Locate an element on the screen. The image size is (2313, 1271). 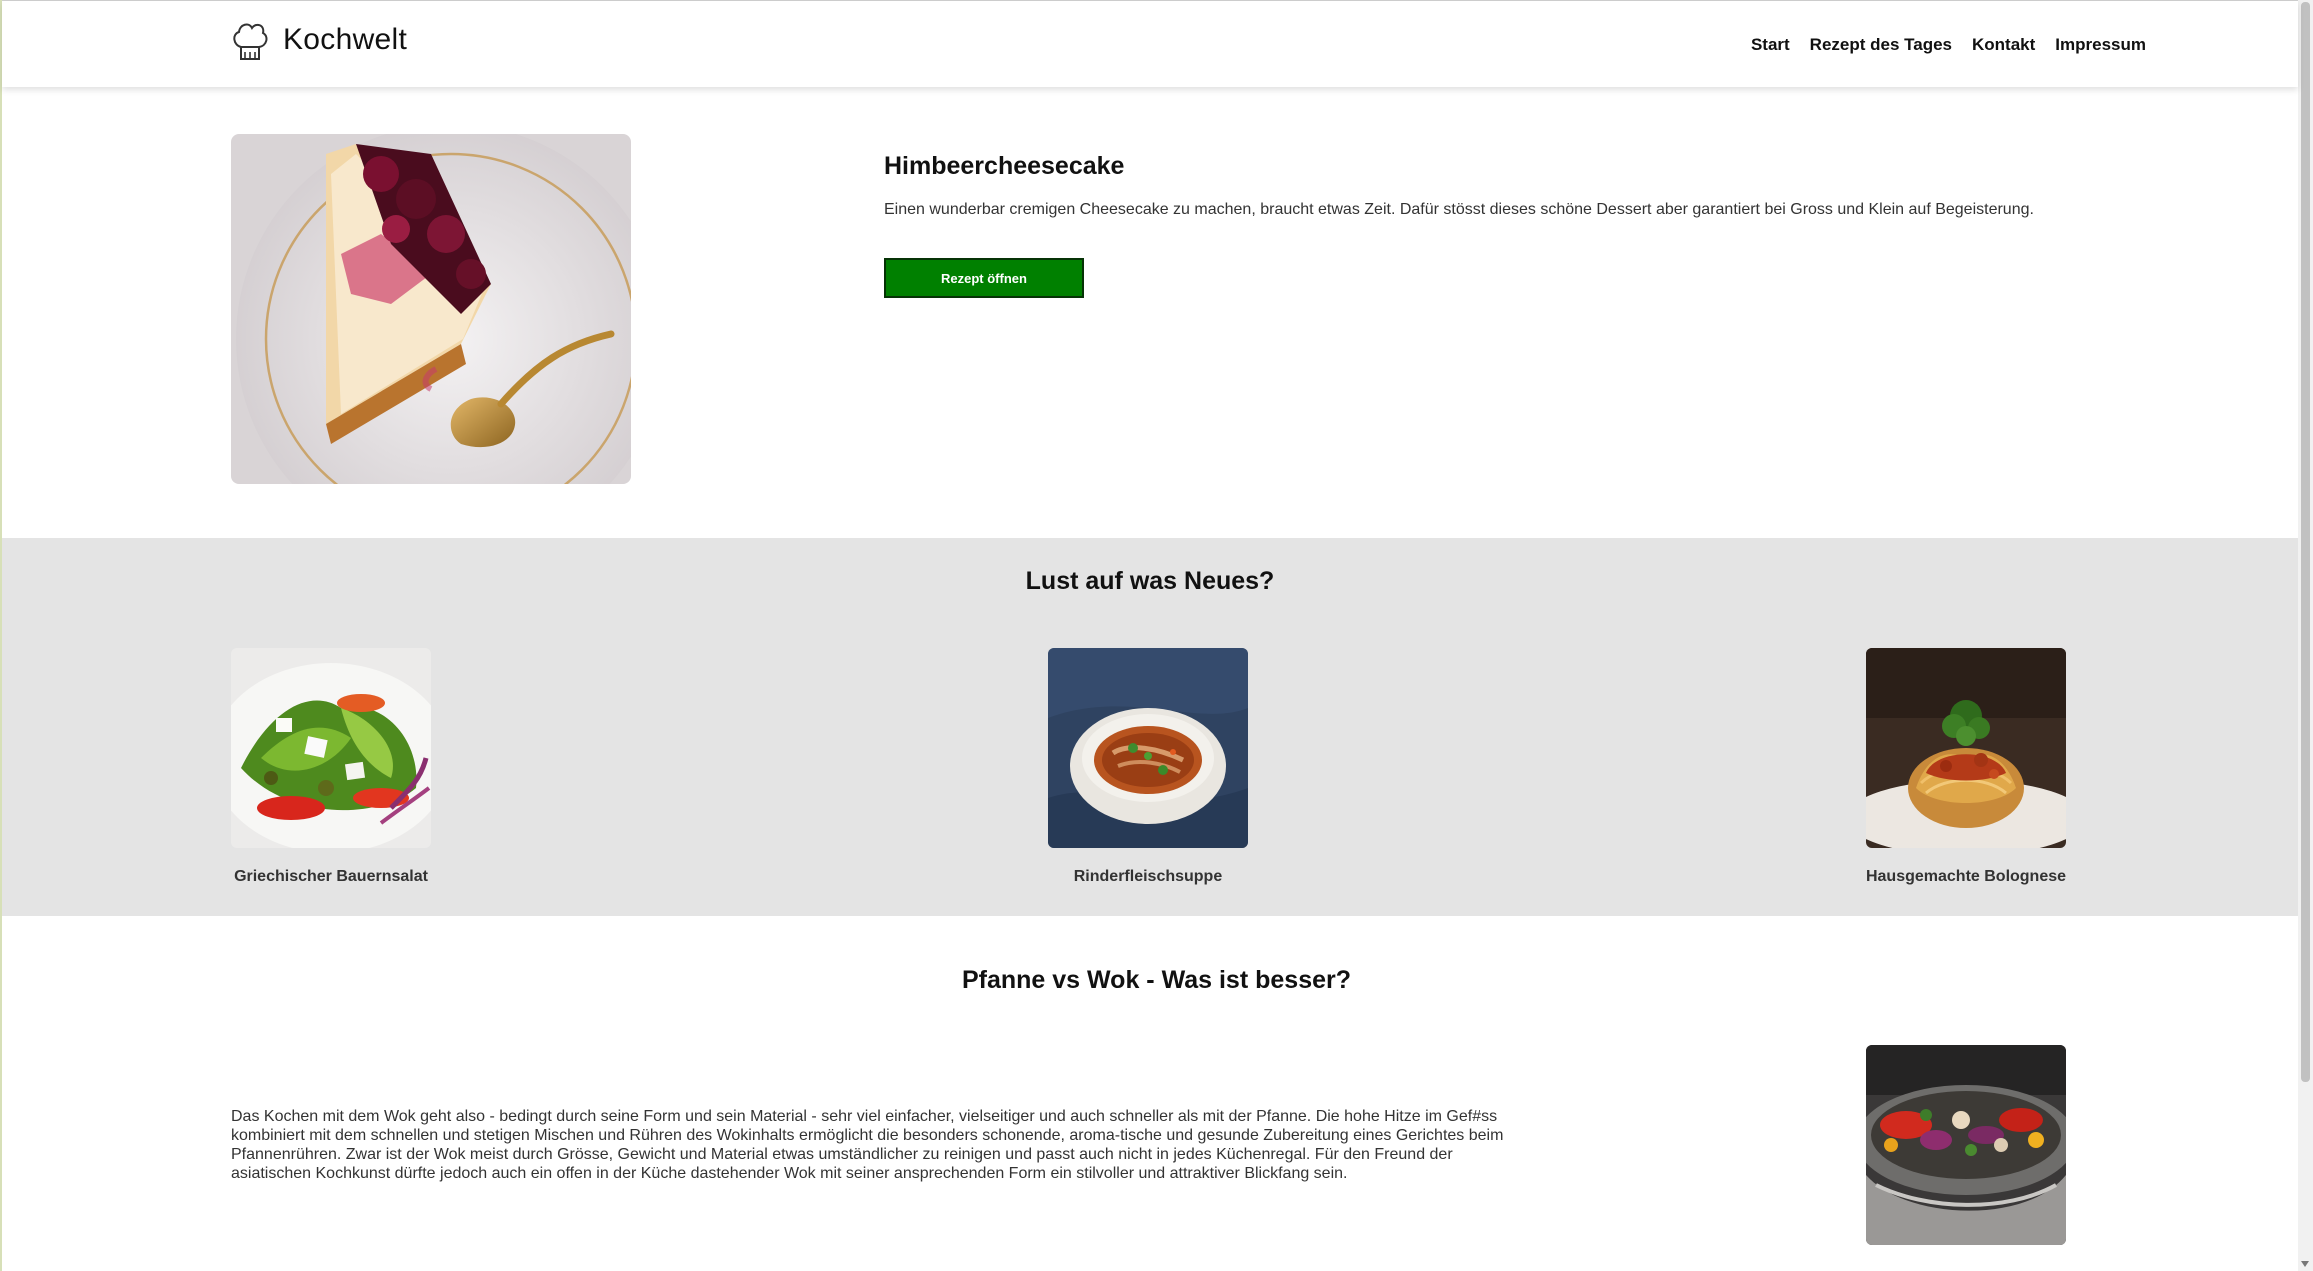
recipe-card: Rinderfleischsuppe is located at coordinates (1148, 767).